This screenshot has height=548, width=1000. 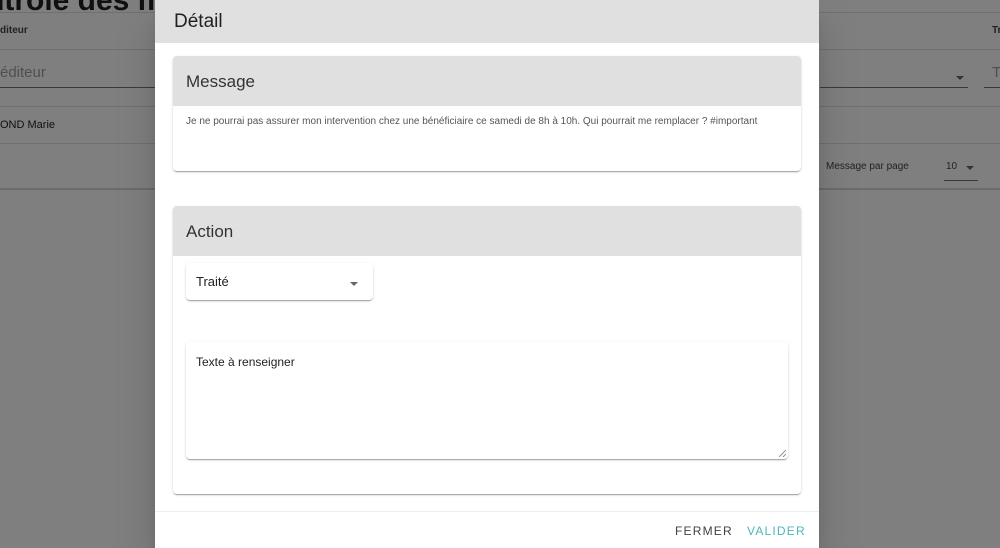 What do you see at coordinates (245, 362) in the screenshot?
I see `comment-textarea-placeholder: Texte à renseigner` at bounding box center [245, 362].